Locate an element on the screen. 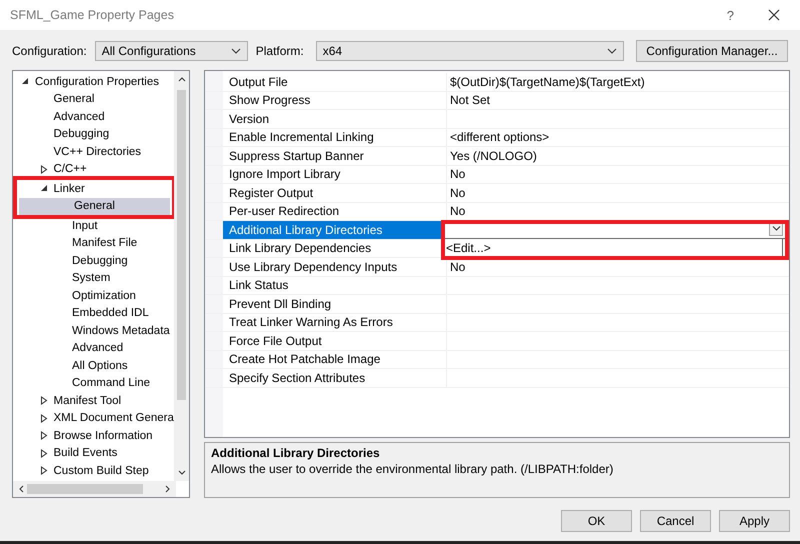  property-name: Suppress Startup Banner is located at coordinates (335, 155).